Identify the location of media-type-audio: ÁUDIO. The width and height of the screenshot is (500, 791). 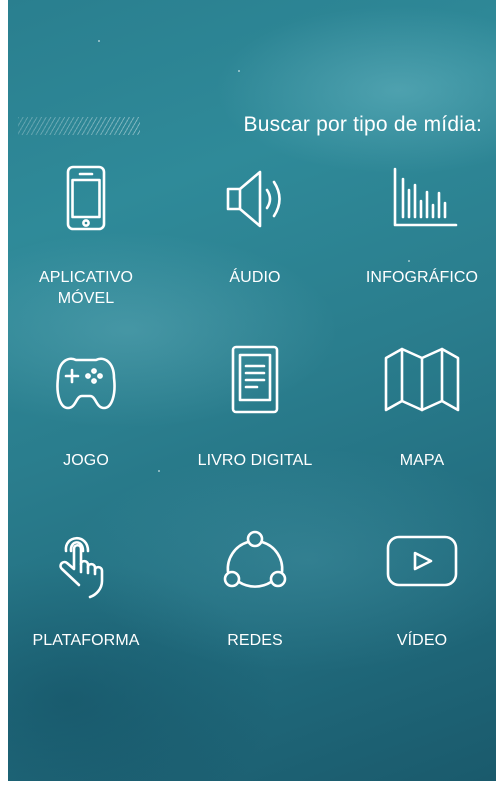
(255, 243).